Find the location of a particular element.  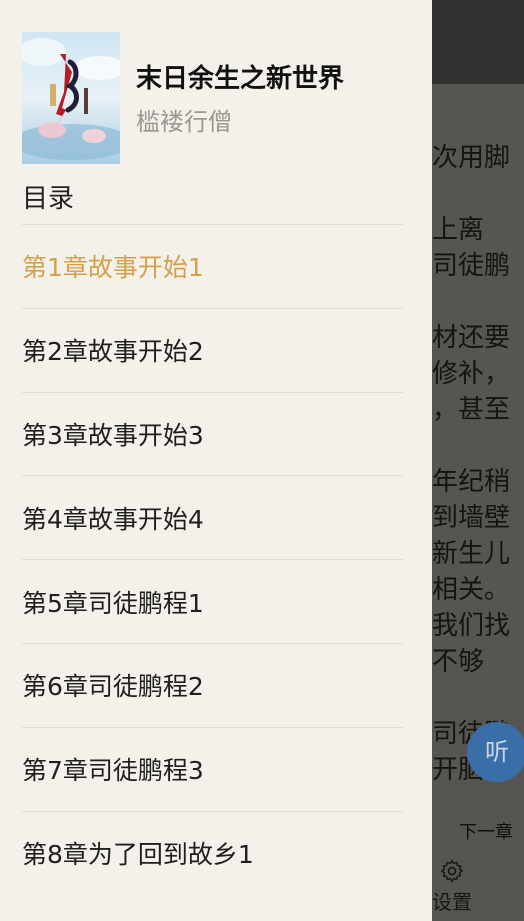

chapter-item: 第7章司徒鹏程3 is located at coordinates (212, 768).